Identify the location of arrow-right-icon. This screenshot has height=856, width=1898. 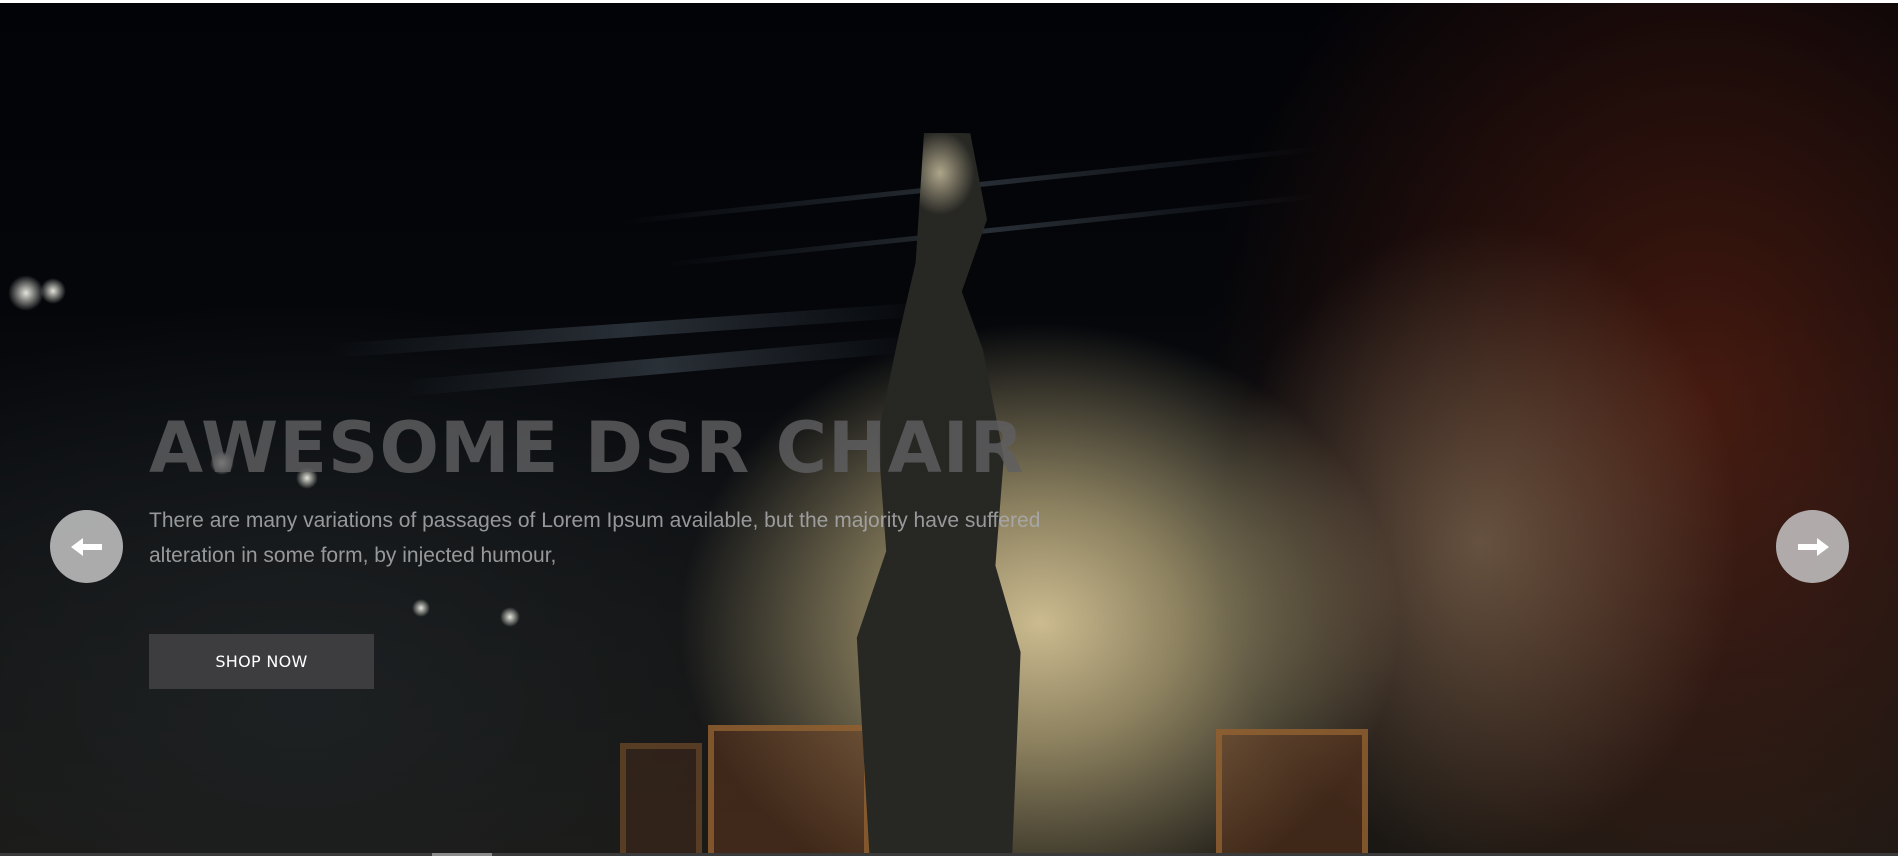
(1813, 547).